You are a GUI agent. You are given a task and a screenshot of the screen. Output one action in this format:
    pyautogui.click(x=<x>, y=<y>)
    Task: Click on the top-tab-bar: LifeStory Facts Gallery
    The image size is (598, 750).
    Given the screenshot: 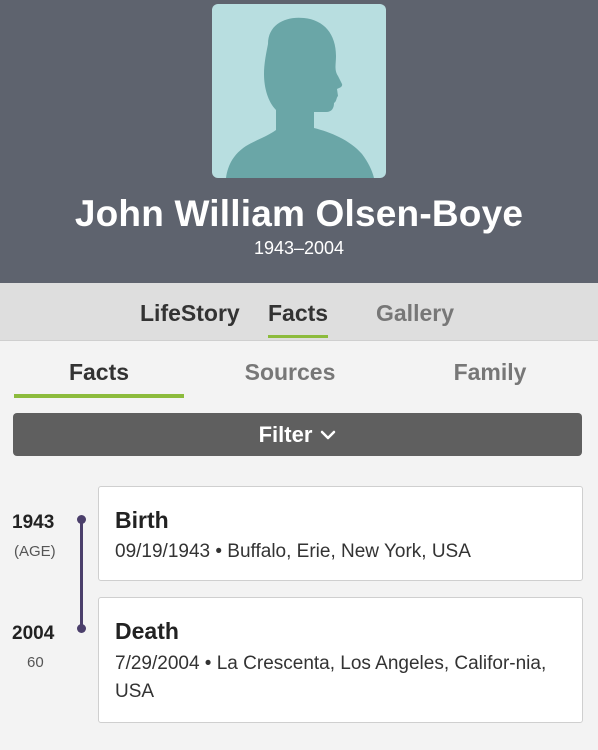 What is the action you would take?
    pyautogui.click(x=299, y=312)
    